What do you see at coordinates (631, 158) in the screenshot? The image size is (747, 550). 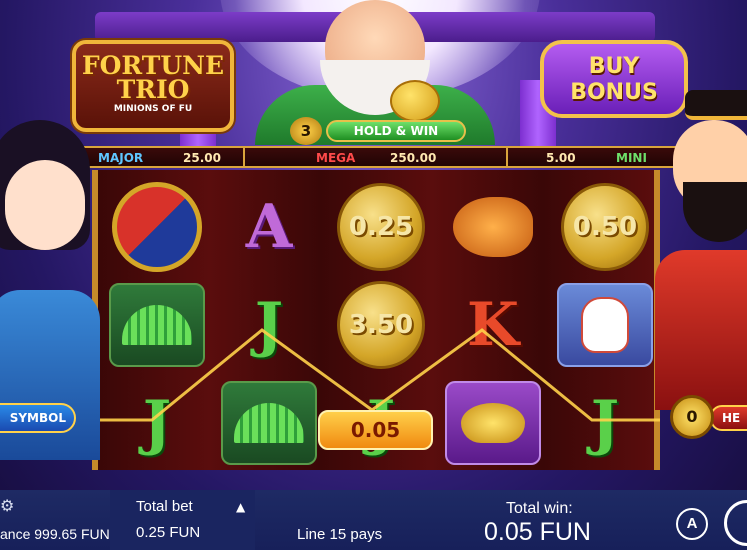 I see `jackpot-mini-label: MINI` at bounding box center [631, 158].